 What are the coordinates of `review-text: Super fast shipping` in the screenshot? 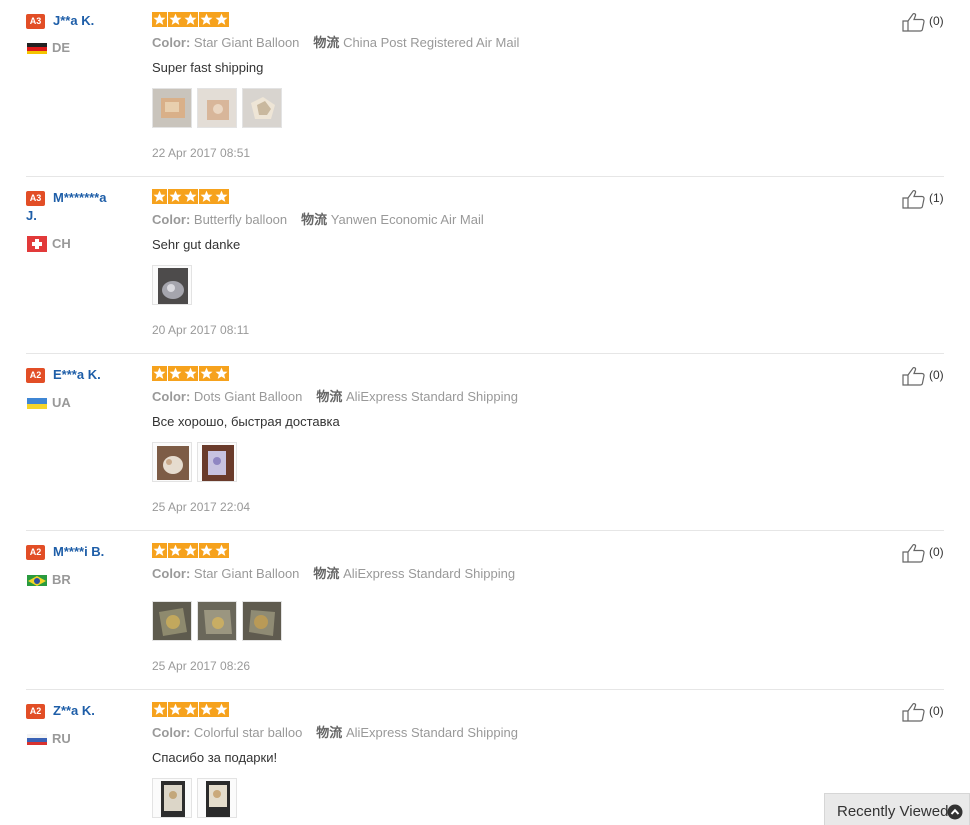 It's located at (208, 67).